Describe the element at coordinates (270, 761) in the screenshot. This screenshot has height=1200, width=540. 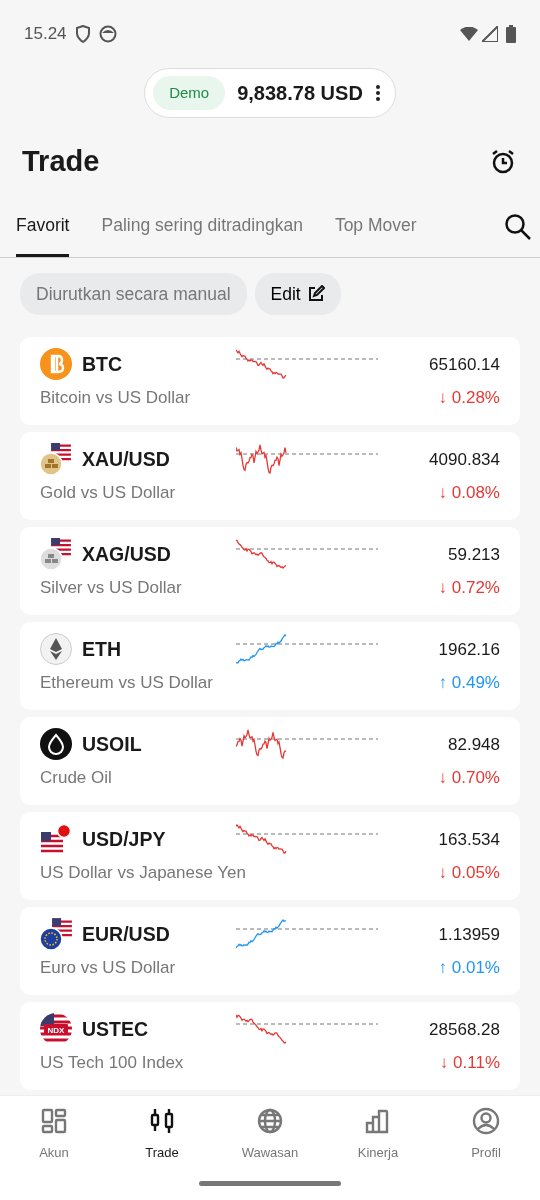
I see `instrument-card: USOIL 82.948 Crude Oil ↓ 0.70%` at that location.